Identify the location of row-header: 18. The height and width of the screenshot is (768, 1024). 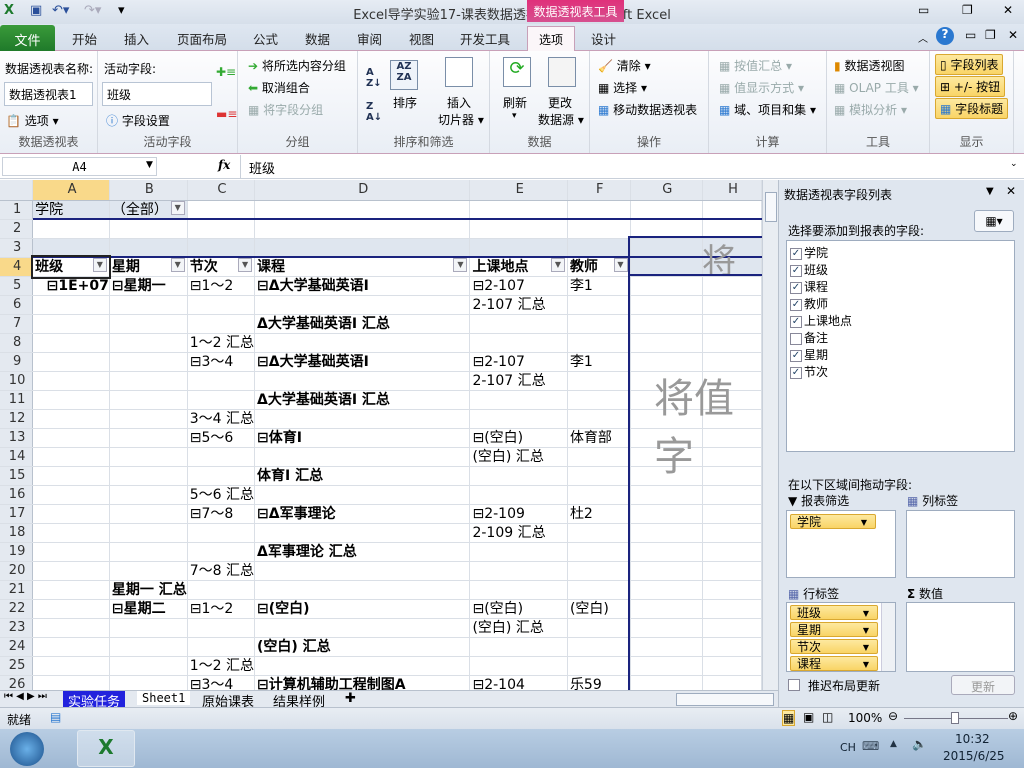
(17, 533).